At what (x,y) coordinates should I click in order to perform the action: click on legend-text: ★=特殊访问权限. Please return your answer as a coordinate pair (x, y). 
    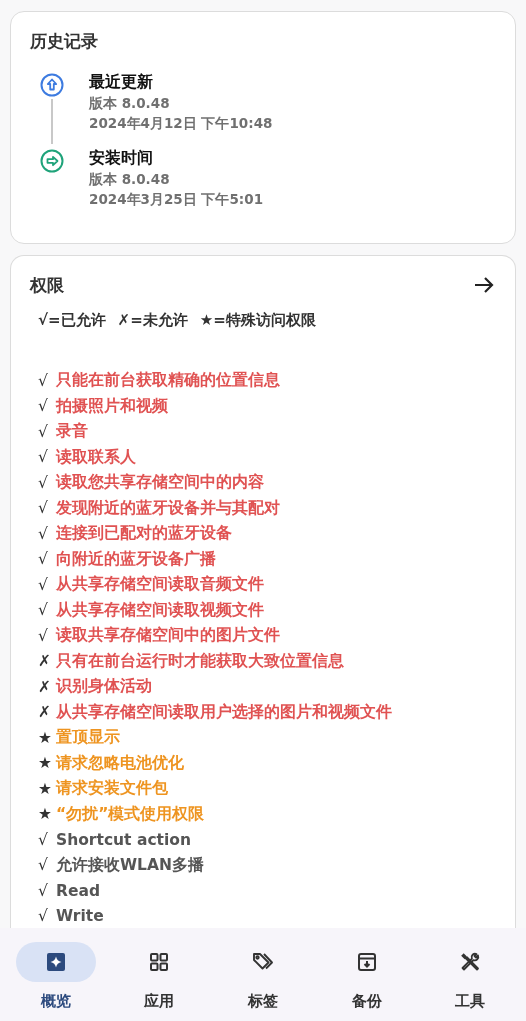
    Looking at the image, I should click on (257, 320).